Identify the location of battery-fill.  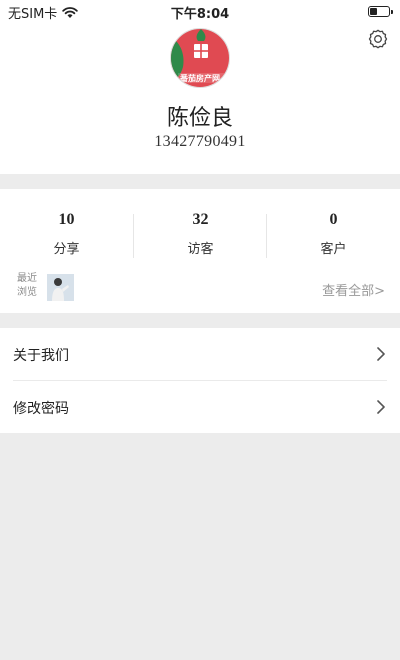
(373, 11).